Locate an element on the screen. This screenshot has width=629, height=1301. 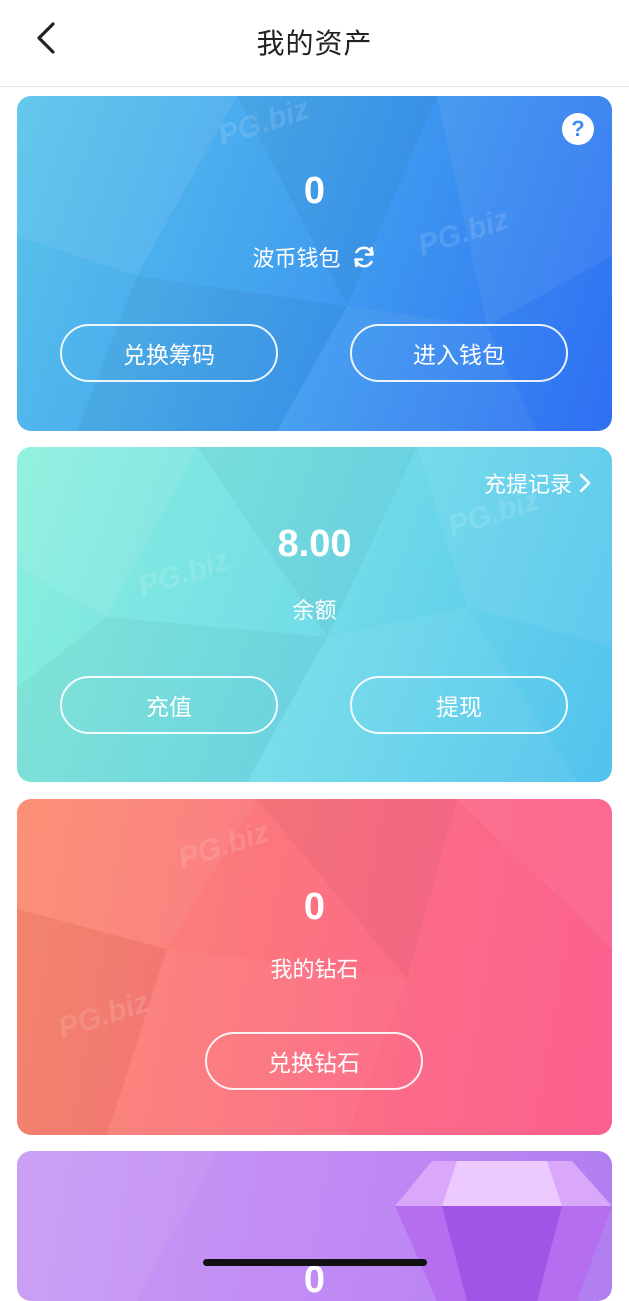
page-title: 我的资产 is located at coordinates (314, 43).